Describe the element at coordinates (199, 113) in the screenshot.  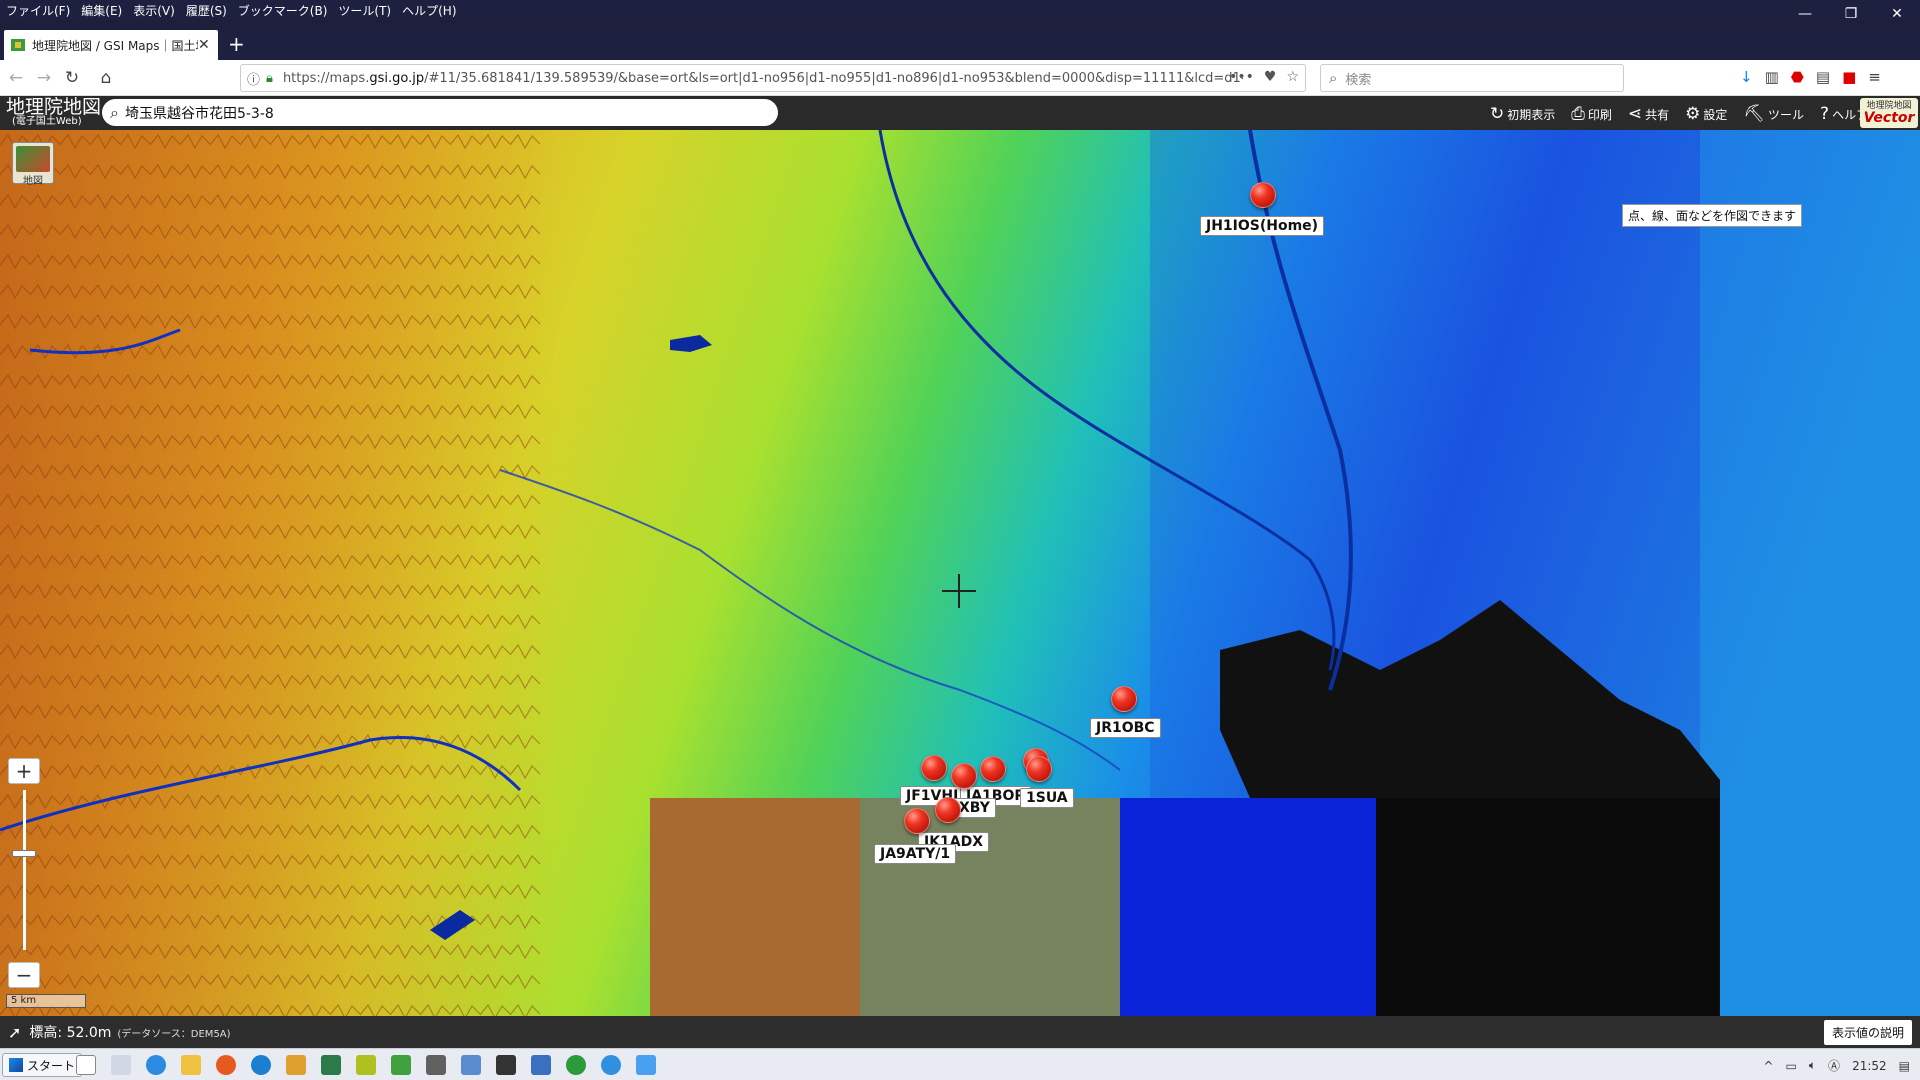
I see `address-value: 埼玉県越谷市花田5-3-8` at that location.